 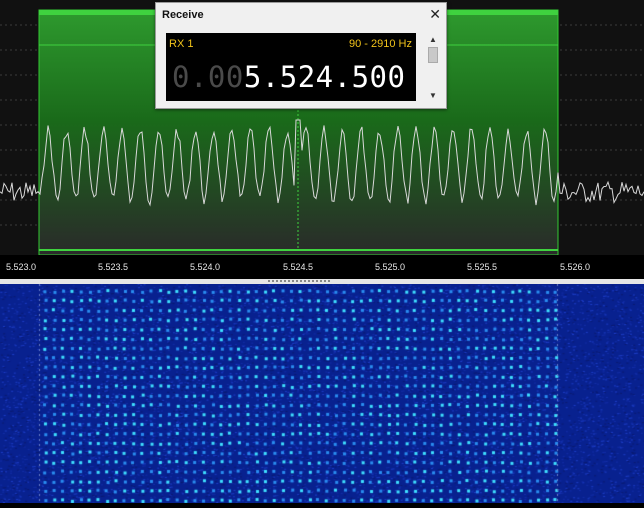 I want to click on frequency-tick-label: 5.525.0, so click(x=390, y=267).